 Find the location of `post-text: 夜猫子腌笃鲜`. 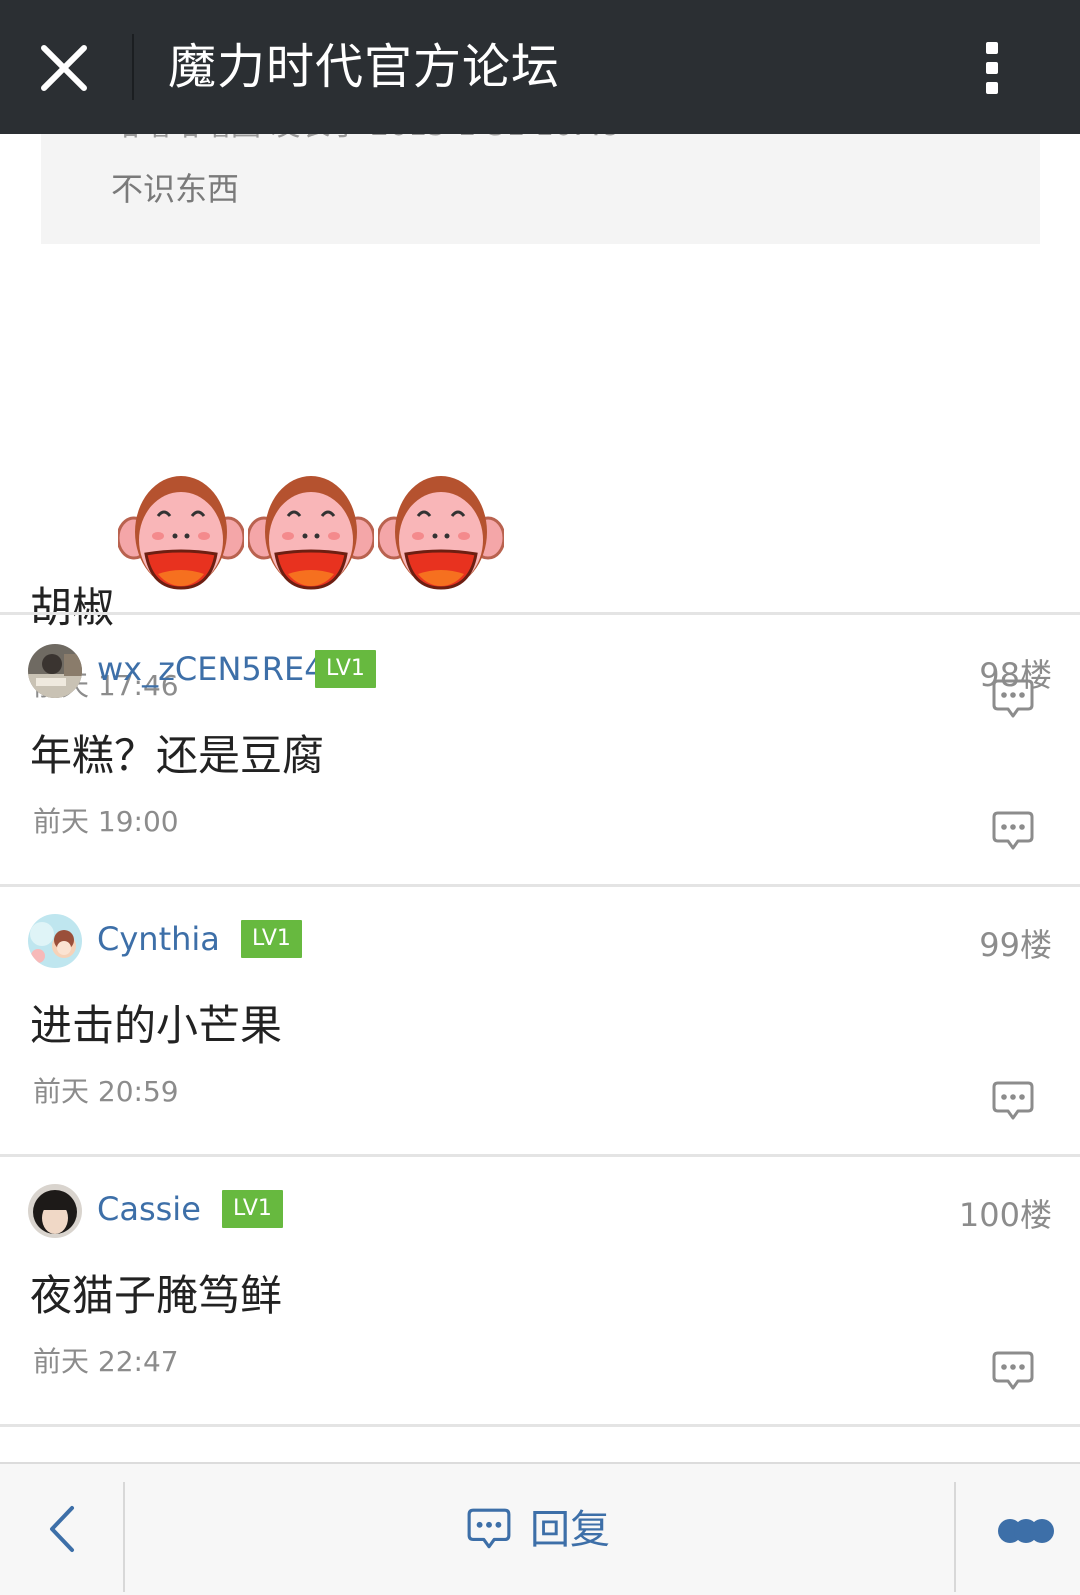

post-text: 夜猫子腌笃鲜 is located at coordinates (156, 1295).